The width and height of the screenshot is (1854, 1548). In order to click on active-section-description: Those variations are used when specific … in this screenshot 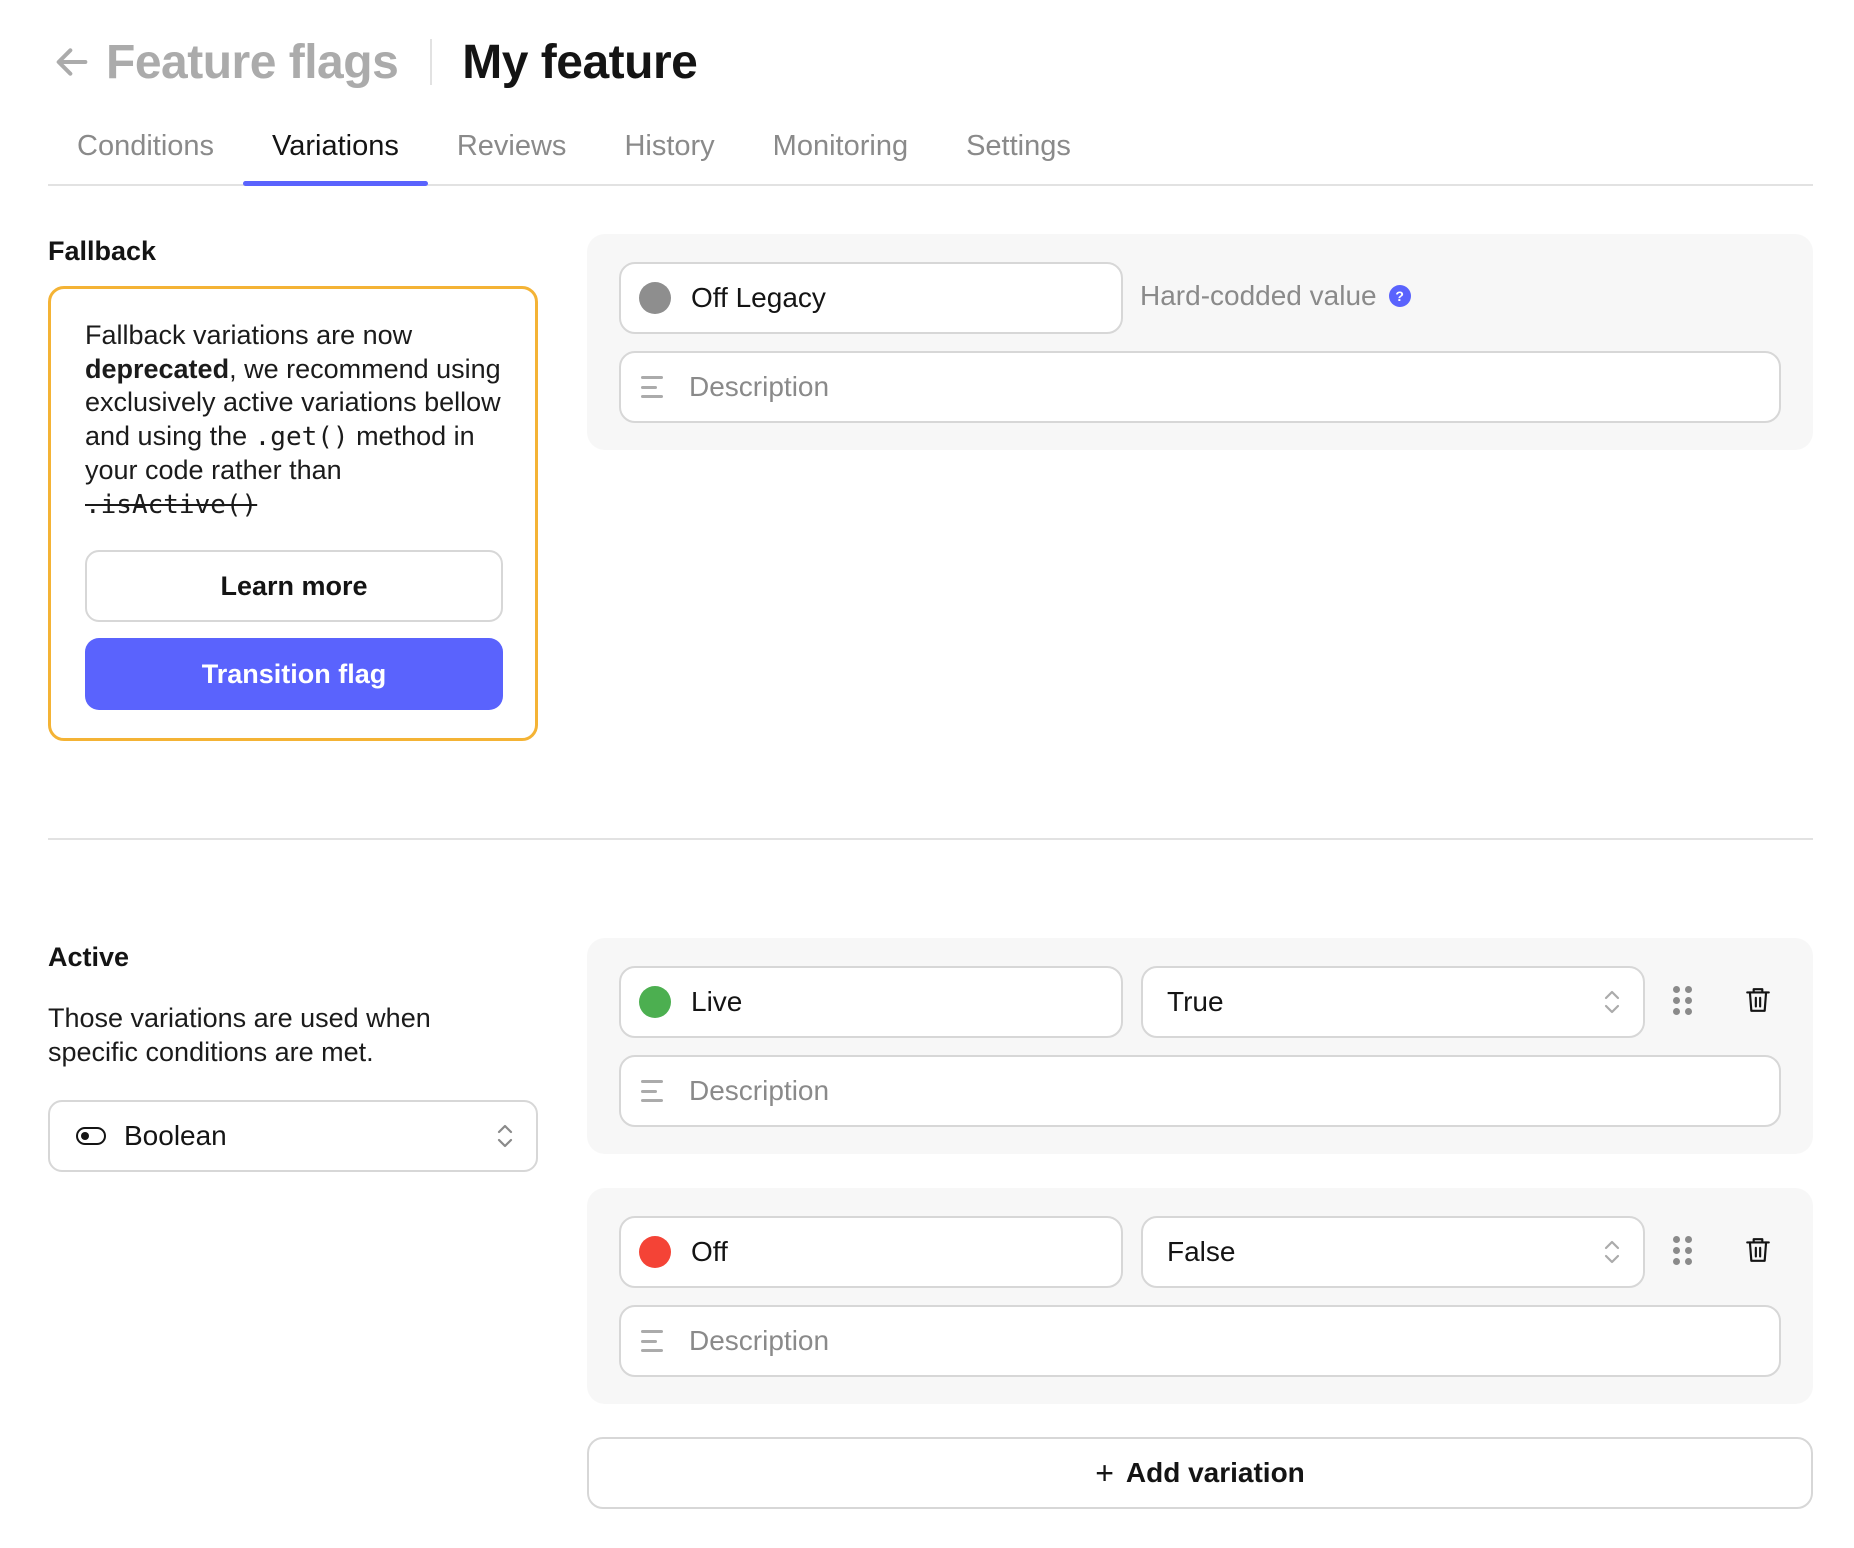, I will do `click(239, 1035)`.